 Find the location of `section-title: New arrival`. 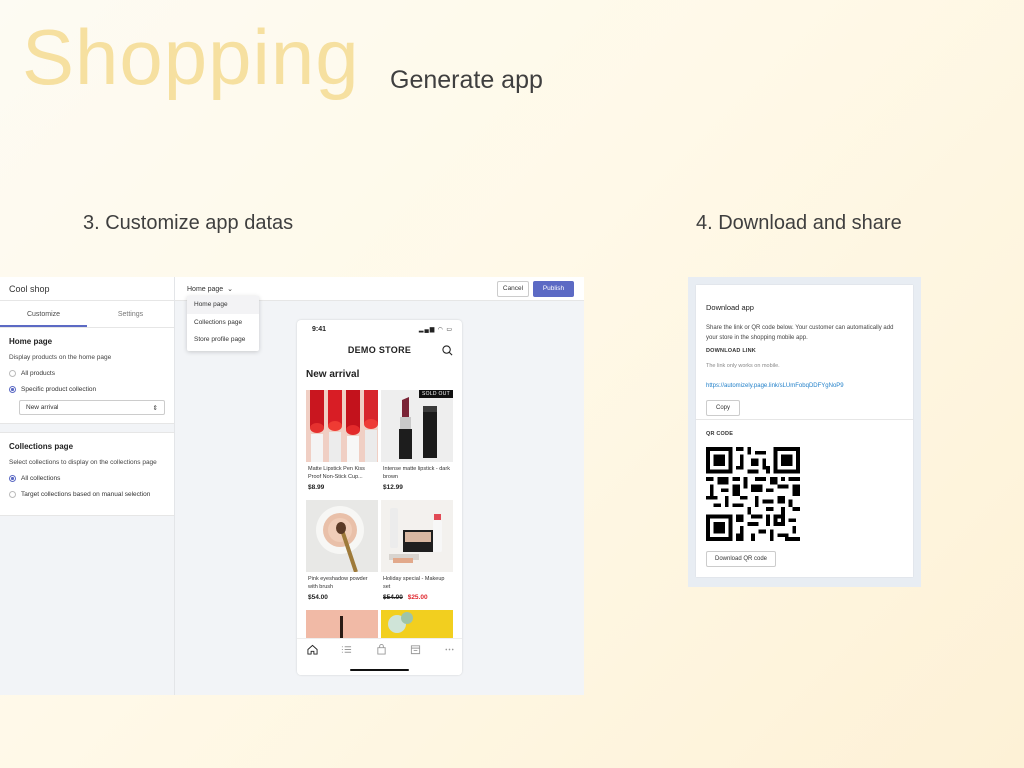

section-title: New arrival is located at coordinates (333, 374).